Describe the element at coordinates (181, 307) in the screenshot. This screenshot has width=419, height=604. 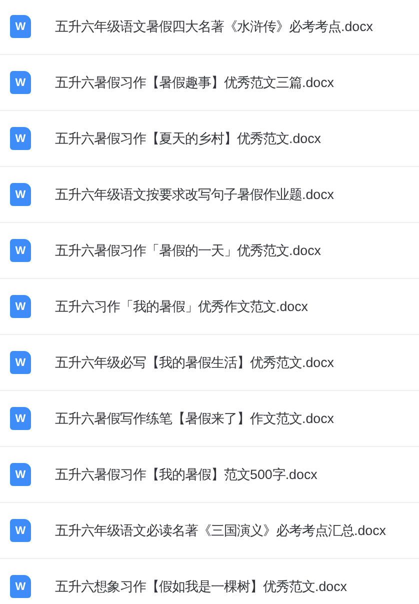
I see `file-name: 五升六习作「我的暑假」优秀作文范文.docx` at that location.